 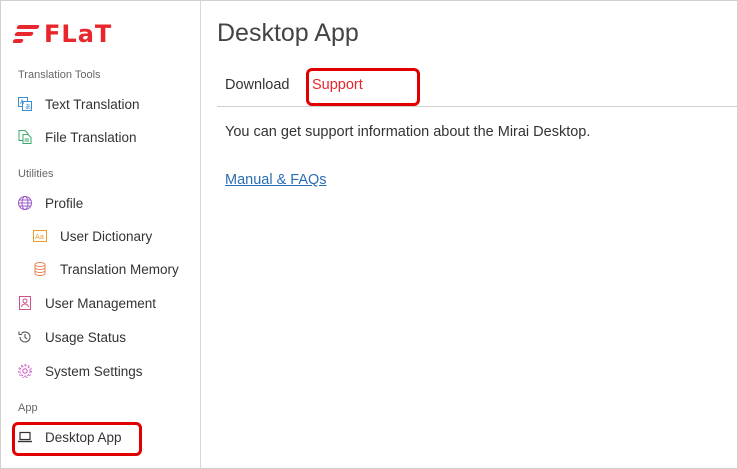 I want to click on manual-faqs-link: Manual & FAQs, so click(x=276, y=180).